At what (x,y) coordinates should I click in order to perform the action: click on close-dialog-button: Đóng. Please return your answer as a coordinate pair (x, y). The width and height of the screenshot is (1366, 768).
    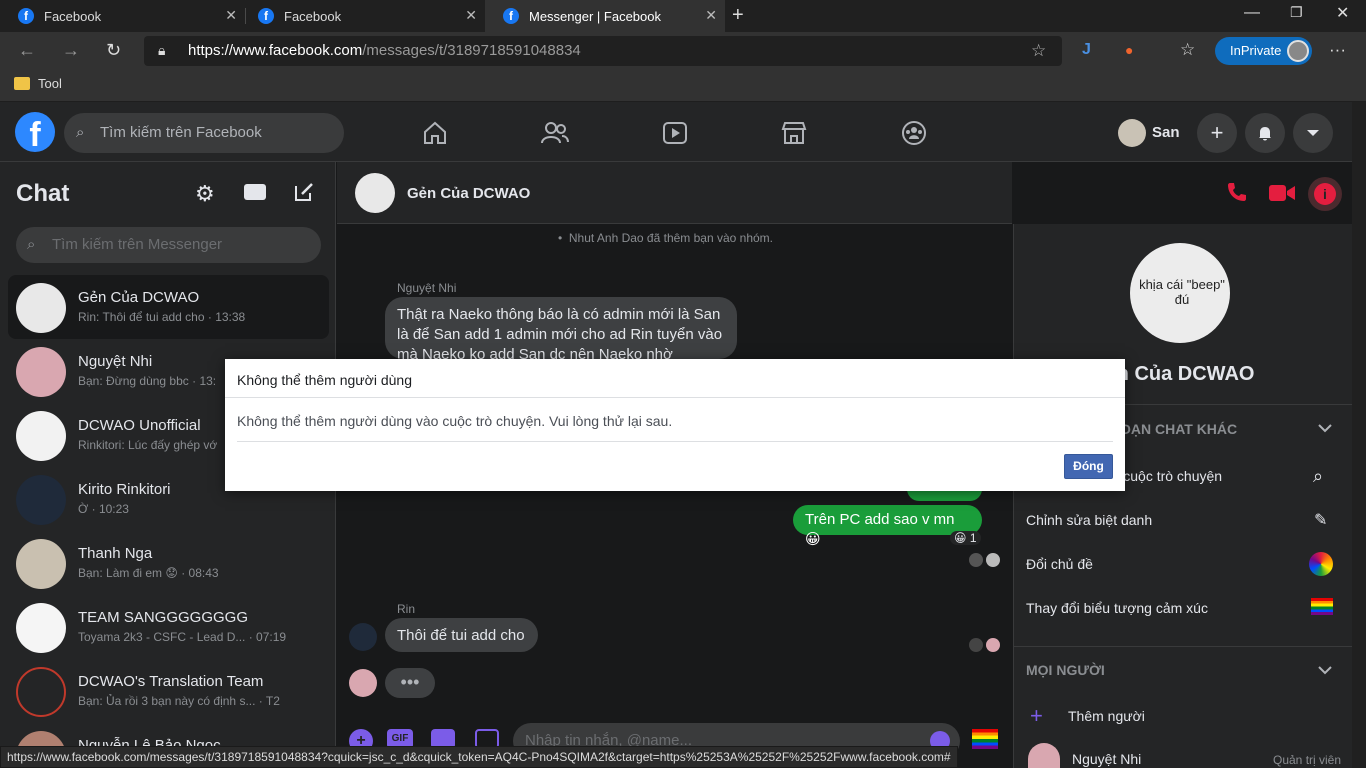
    Looking at the image, I should click on (1088, 466).